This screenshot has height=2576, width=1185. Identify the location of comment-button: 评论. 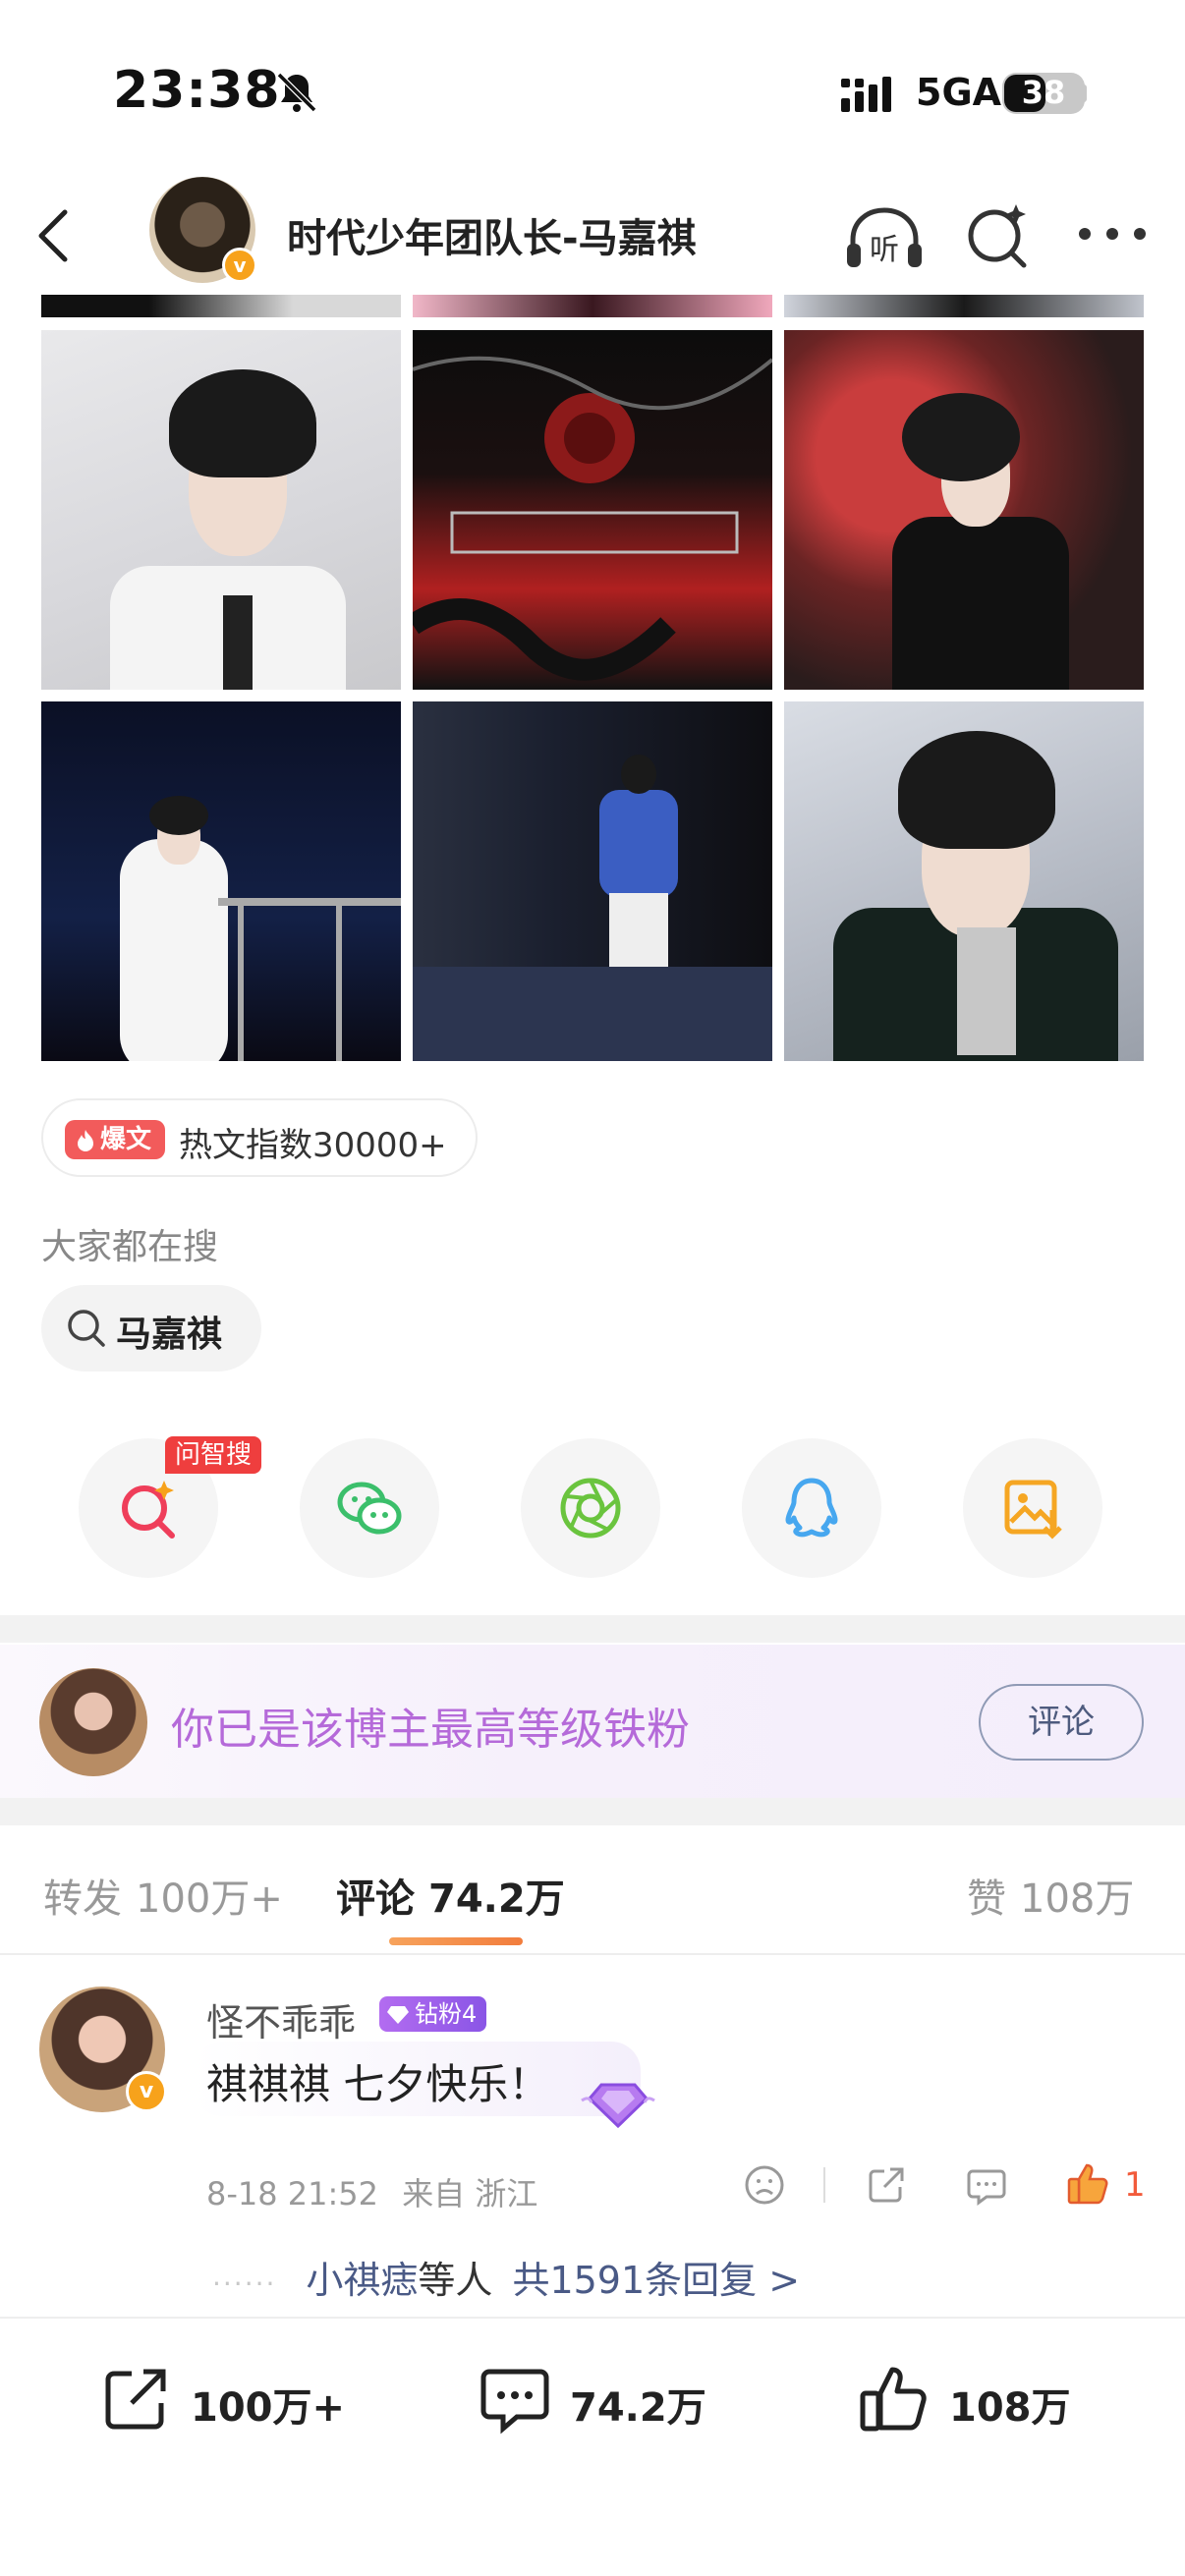
(1061, 1722).